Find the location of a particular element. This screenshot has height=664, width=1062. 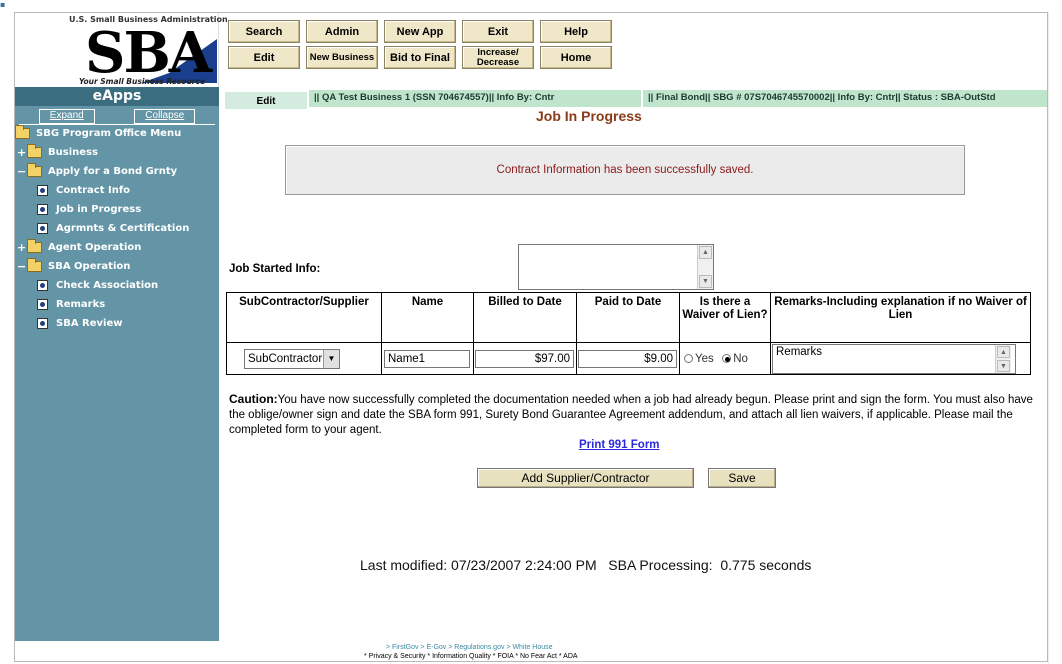

dropdown-arrow-icon: ▼ is located at coordinates (331, 358).